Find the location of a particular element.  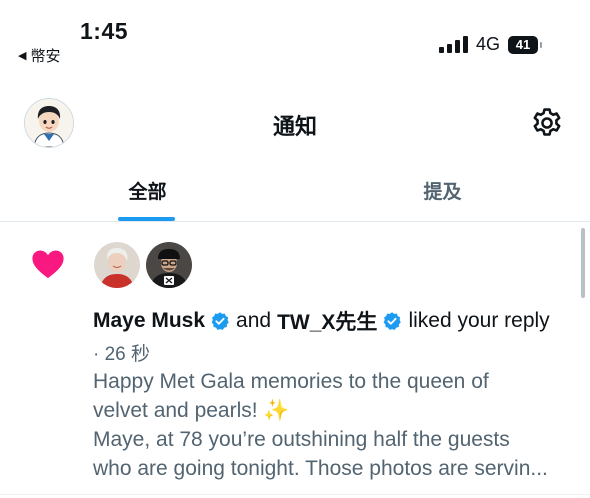

tab-mentions-label: 提及 is located at coordinates (442, 192).